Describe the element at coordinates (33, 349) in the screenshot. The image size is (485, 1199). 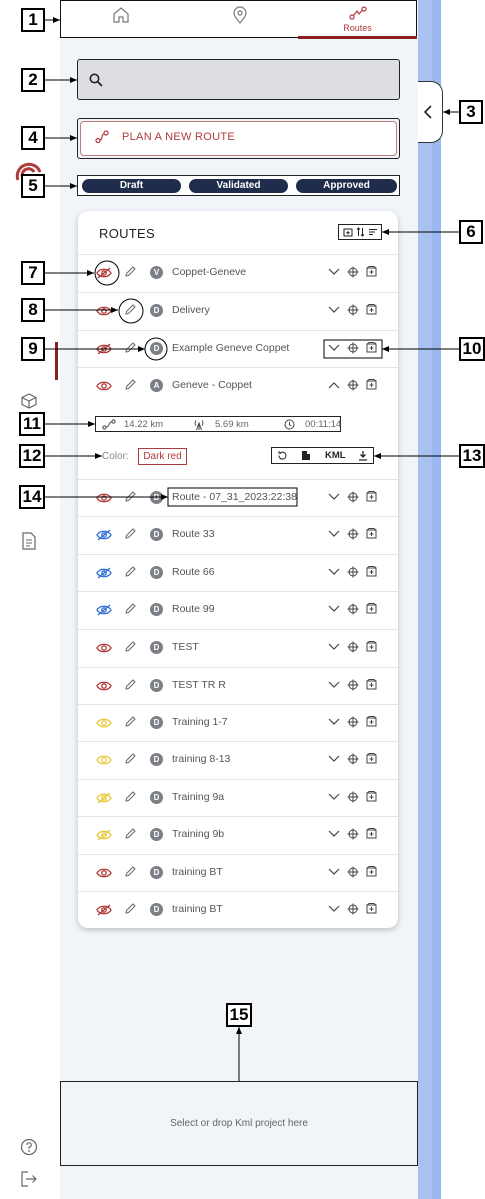
I see `callout-9: 9` at that location.